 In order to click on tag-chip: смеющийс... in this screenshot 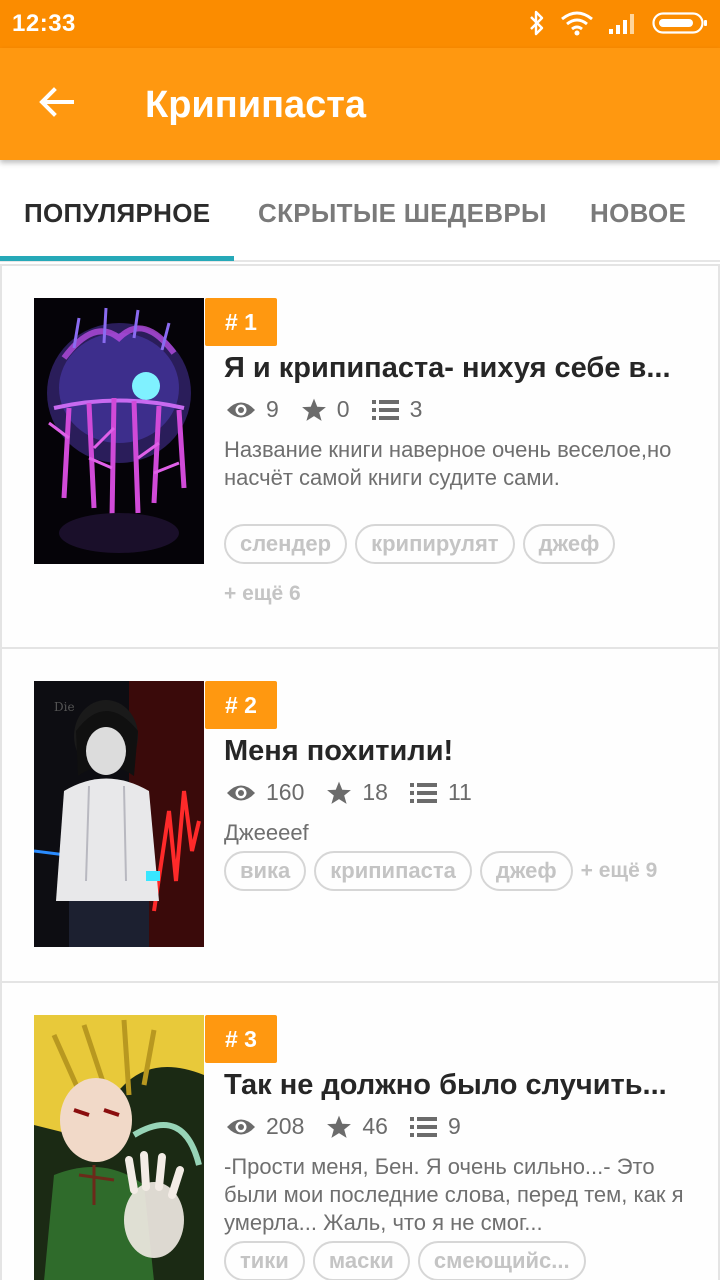, I will do `click(501, 1260)`.